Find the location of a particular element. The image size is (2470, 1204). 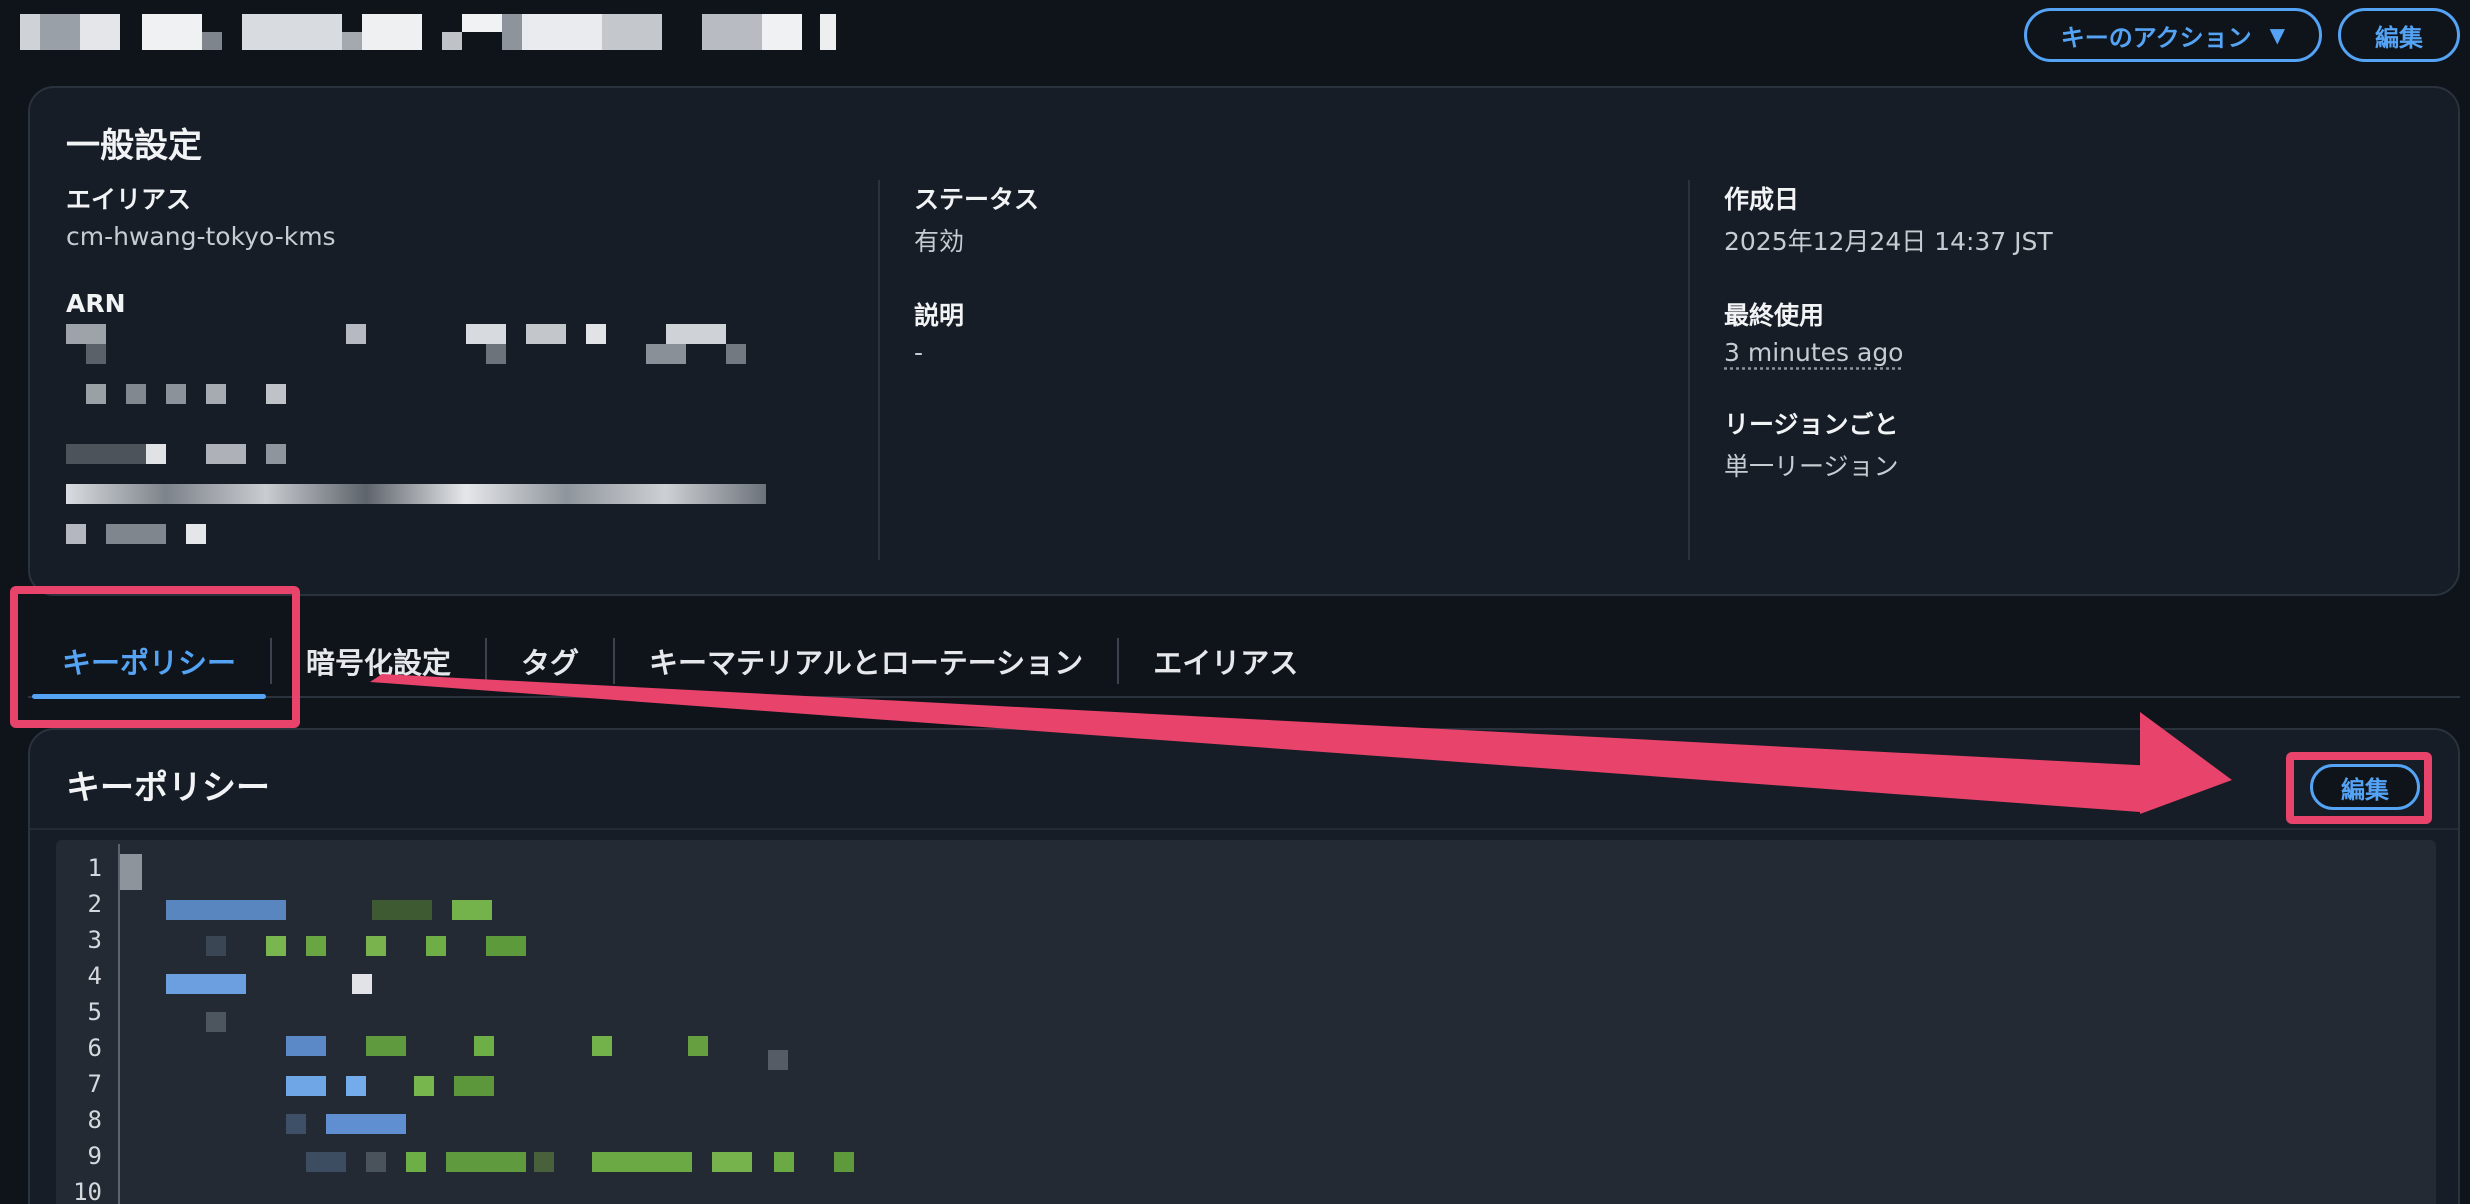

annotation-arrow-icon is located at coordinates (1301, 744).